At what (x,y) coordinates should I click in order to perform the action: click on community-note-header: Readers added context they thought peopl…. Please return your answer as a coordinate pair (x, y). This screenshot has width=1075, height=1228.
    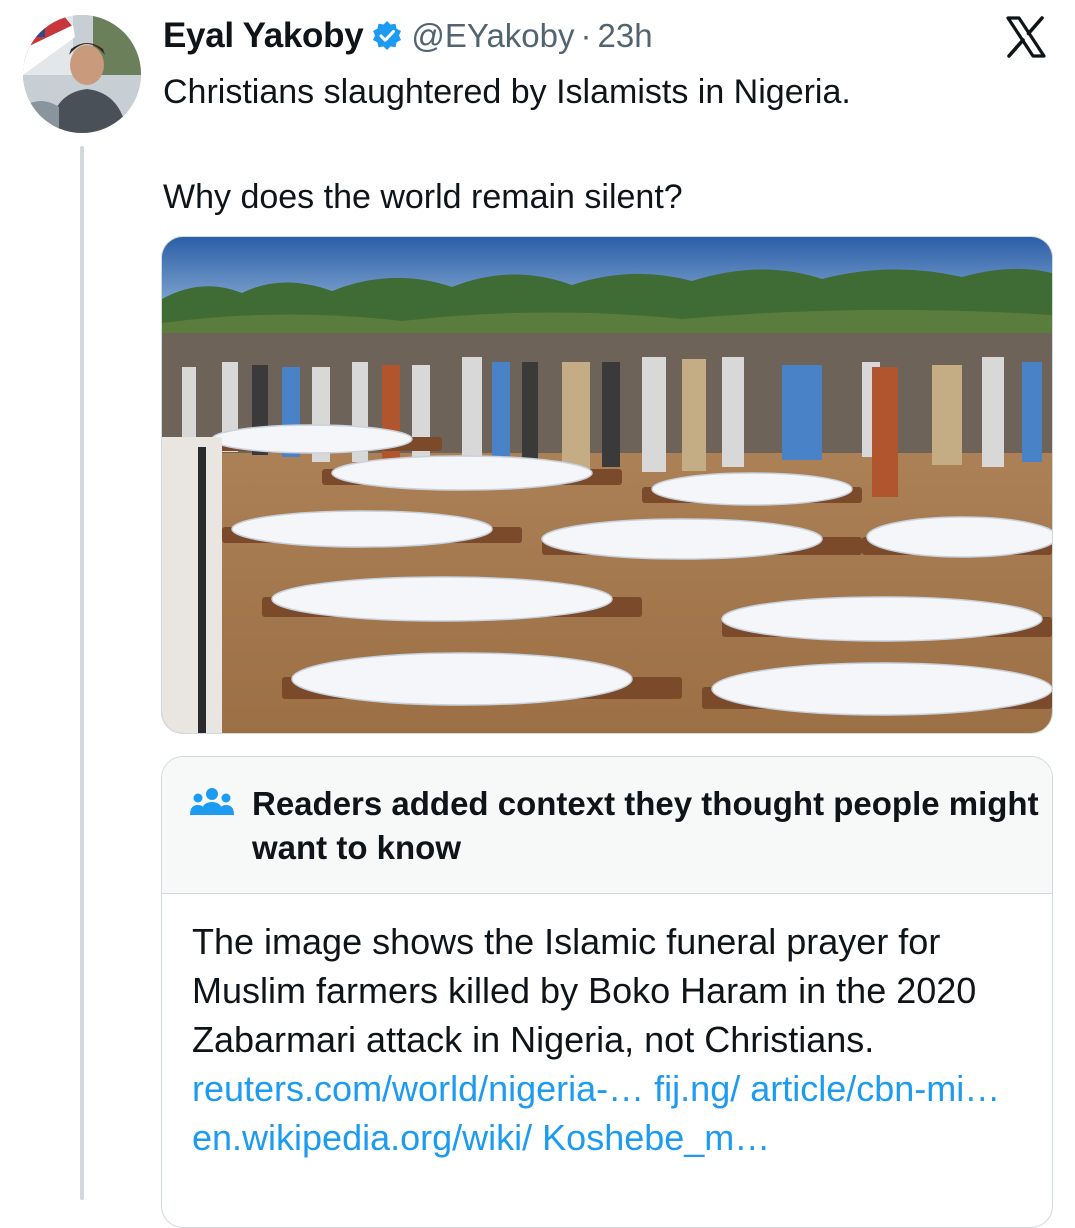
    Looking at the image, I should click on (607, 825).